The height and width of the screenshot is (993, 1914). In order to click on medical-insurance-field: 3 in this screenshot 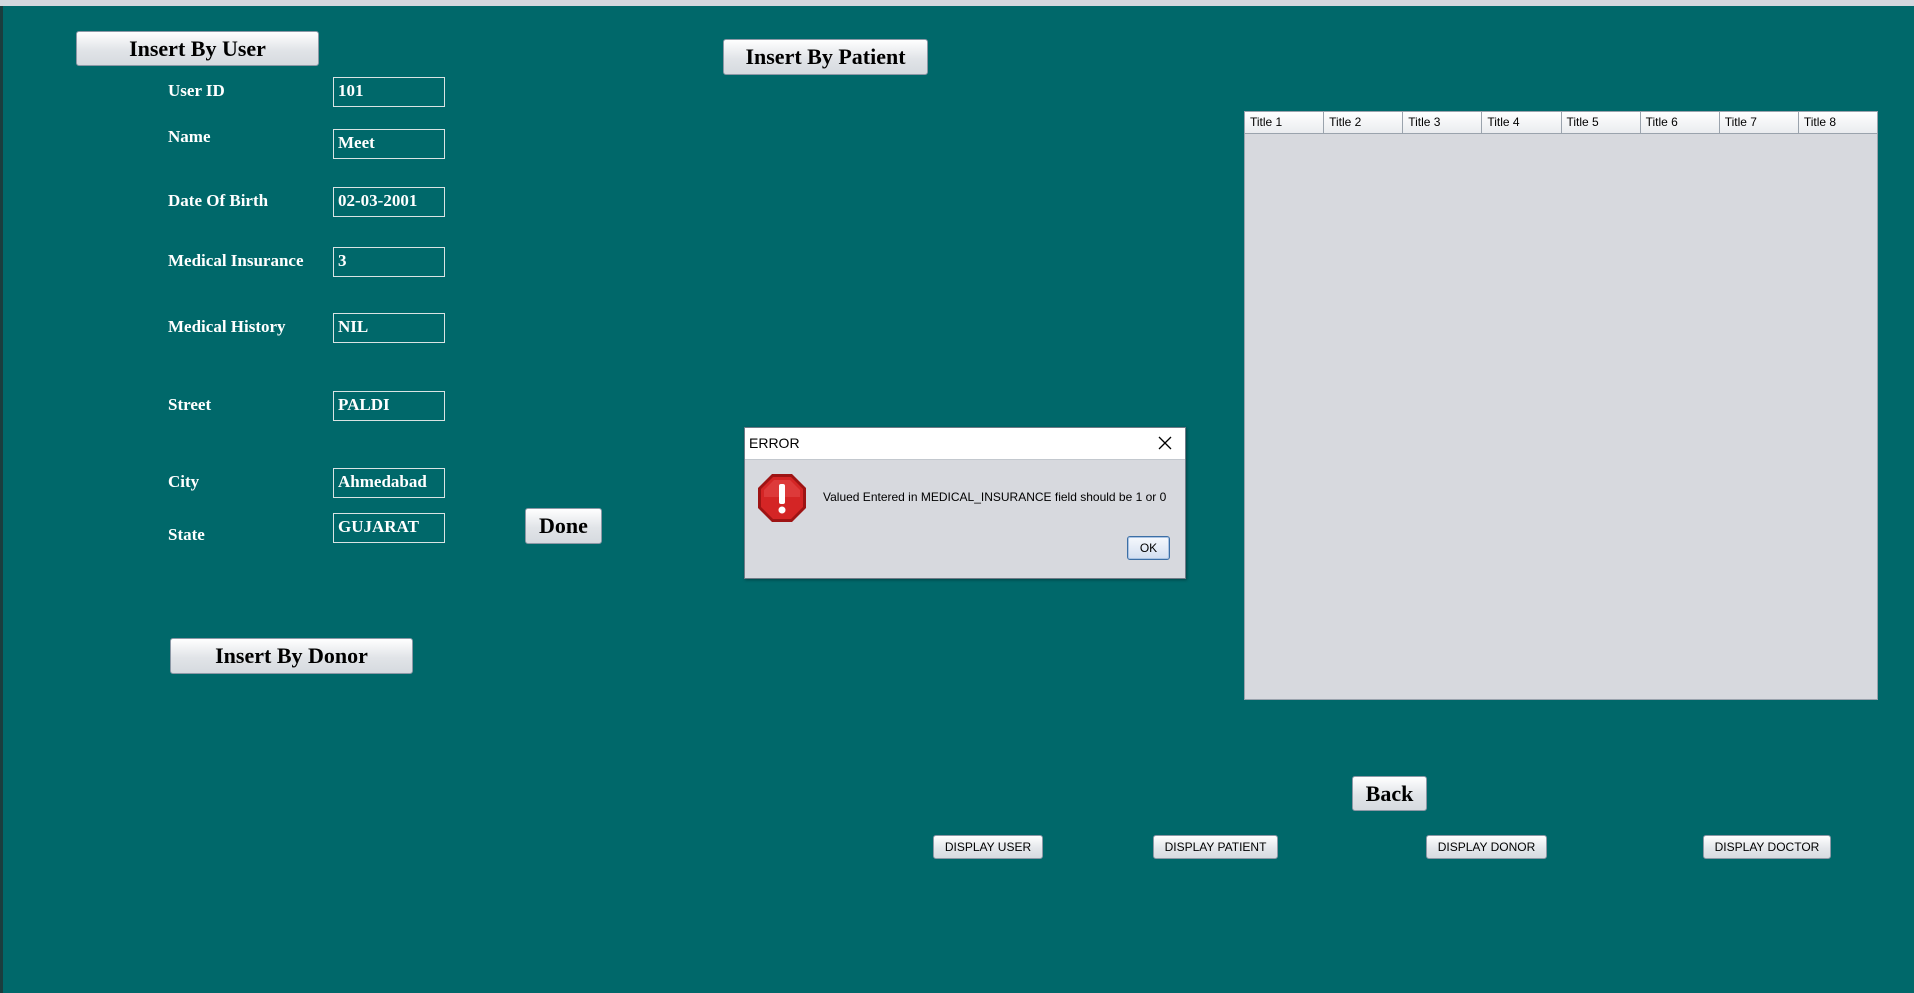, I will do `click(389, 262)`.